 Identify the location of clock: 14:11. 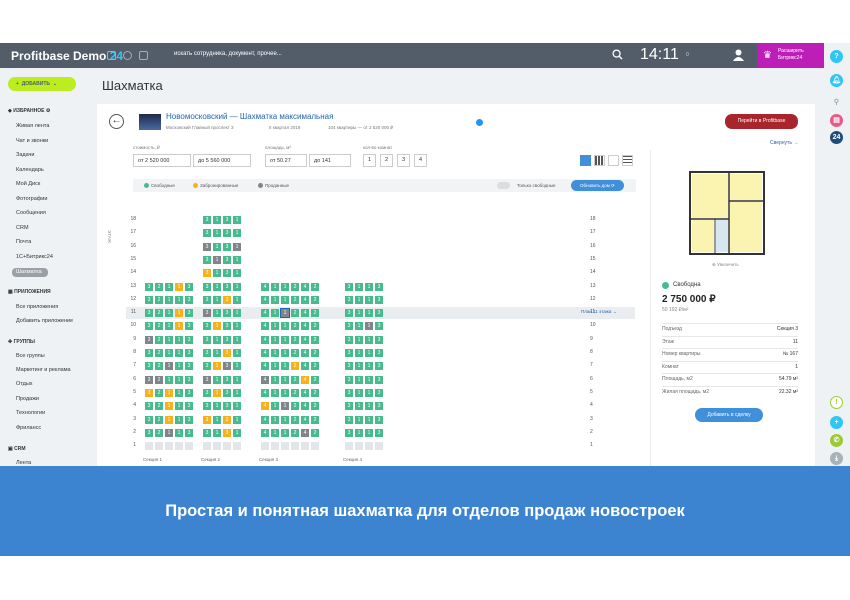
(659, 55).